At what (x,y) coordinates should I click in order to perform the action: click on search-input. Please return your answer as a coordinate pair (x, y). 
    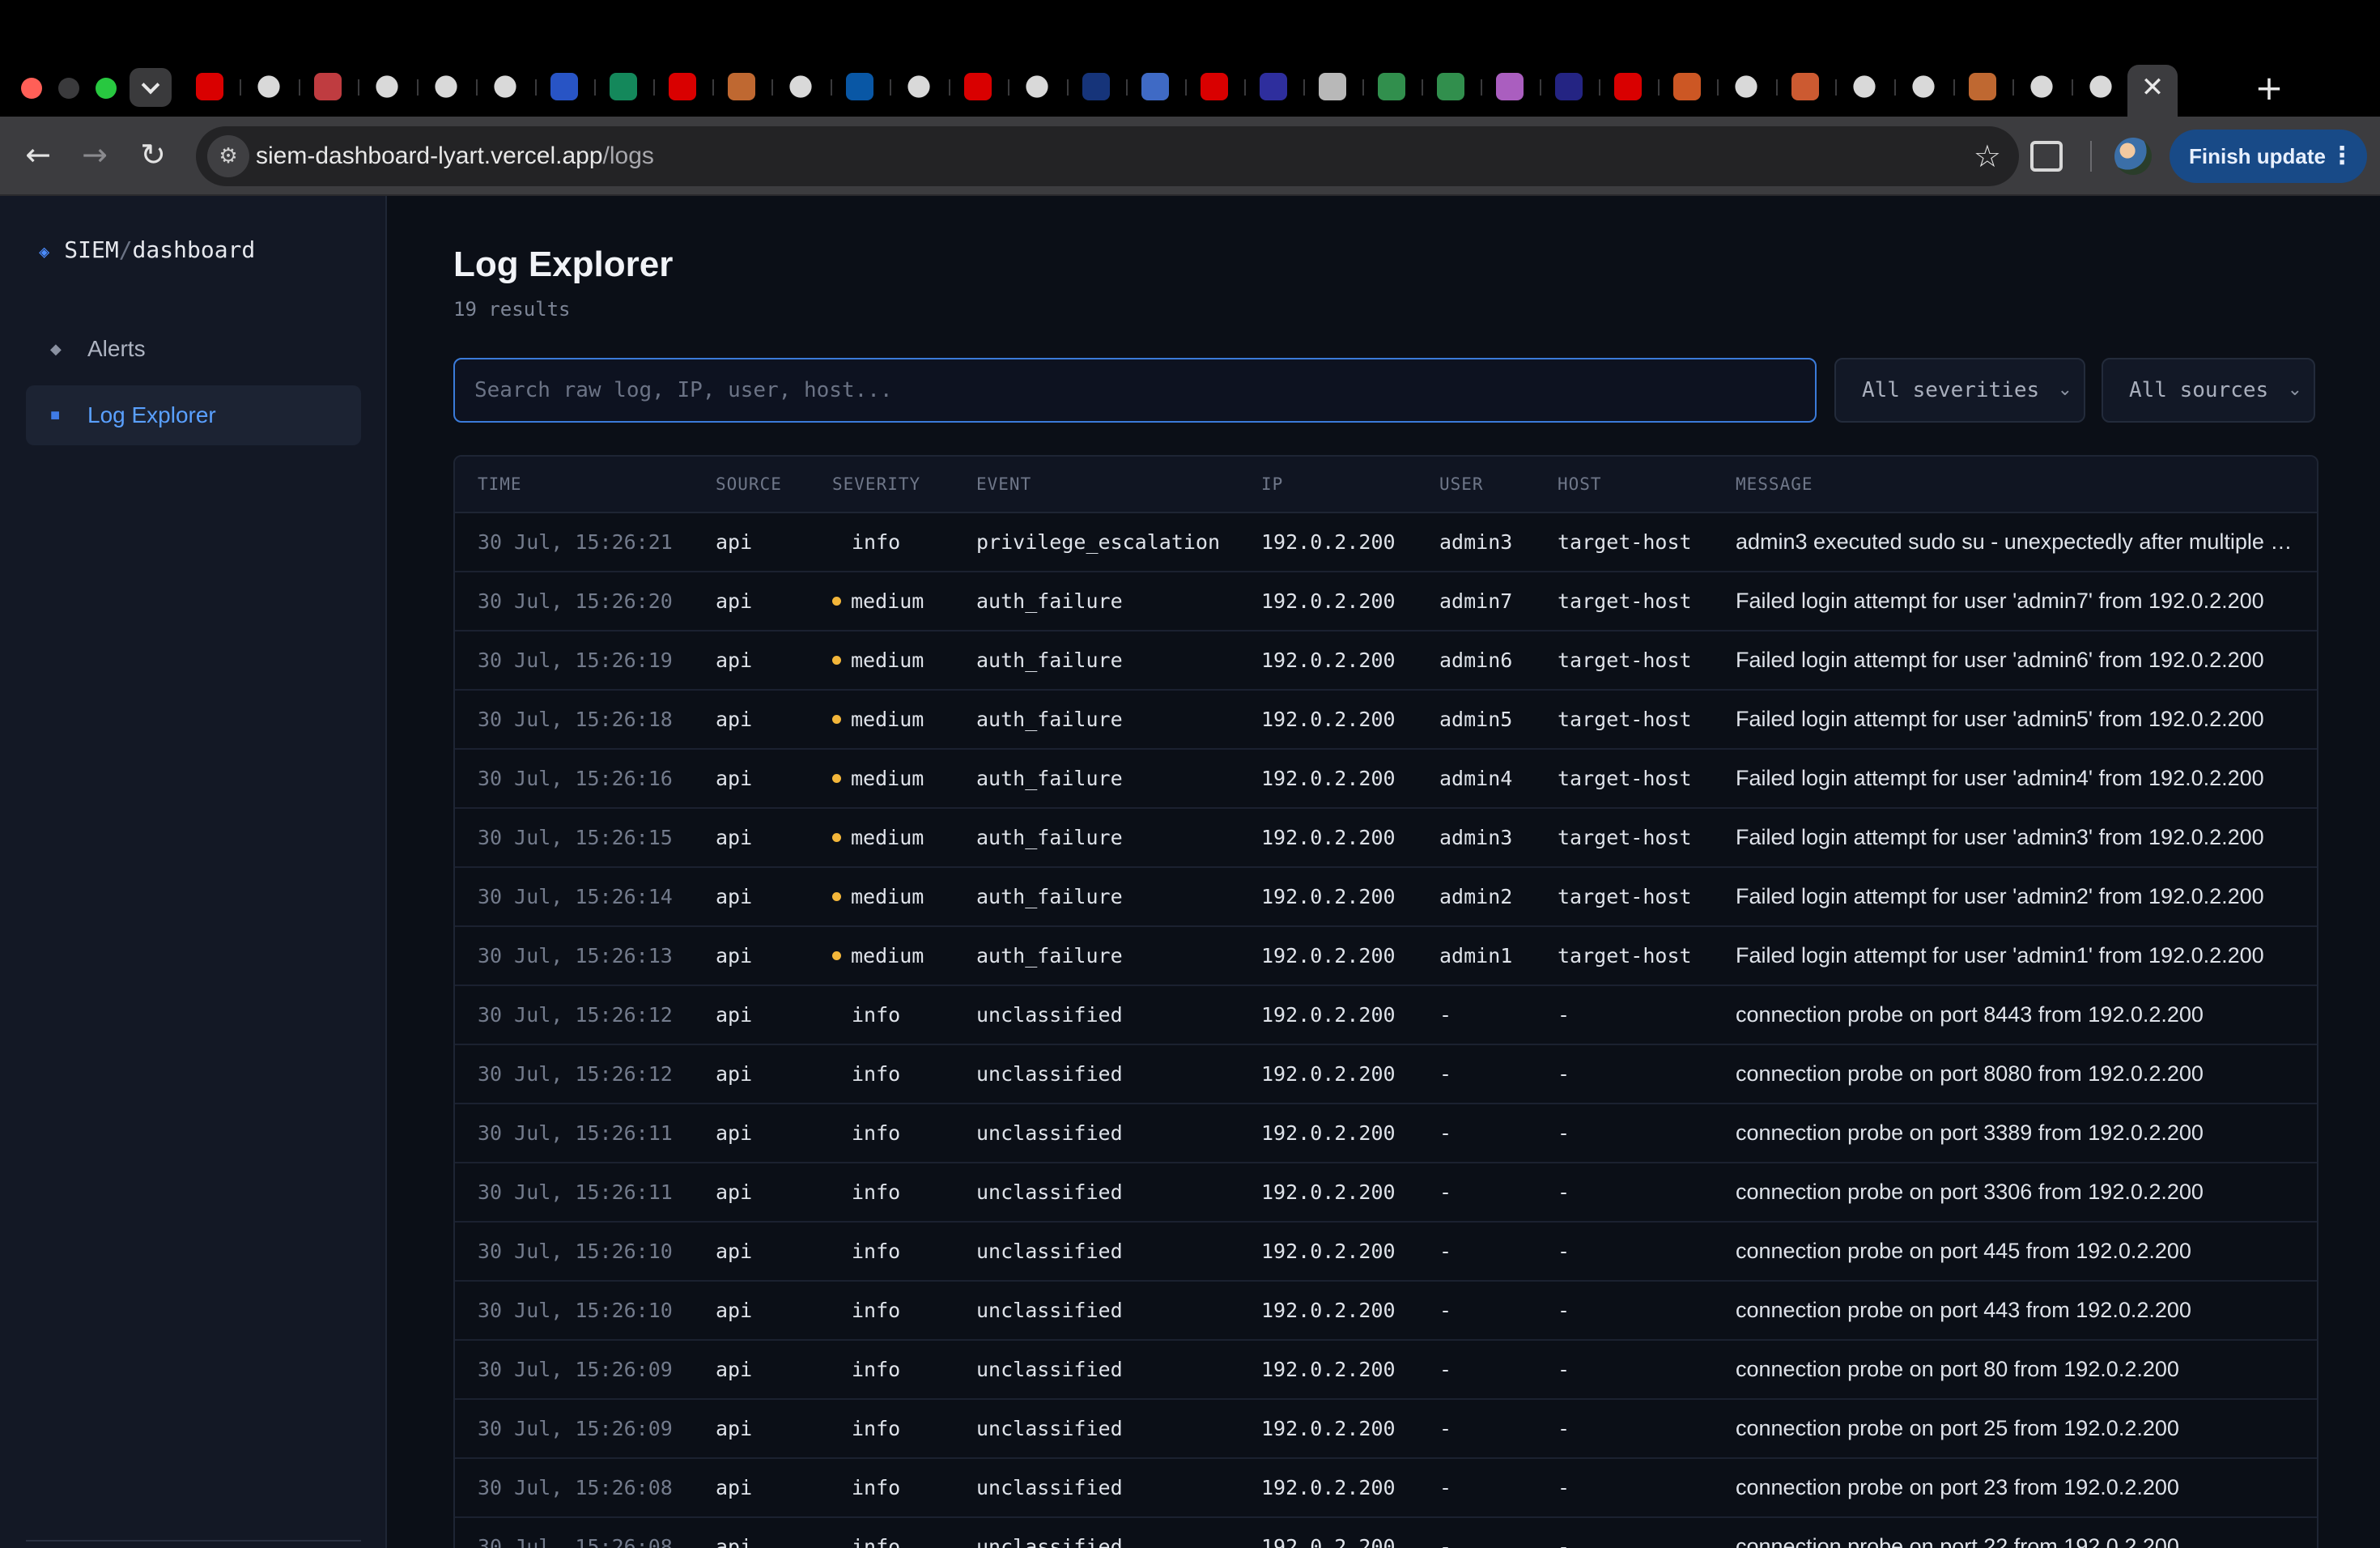
    Looking at the image, I should click on (1135, 391).